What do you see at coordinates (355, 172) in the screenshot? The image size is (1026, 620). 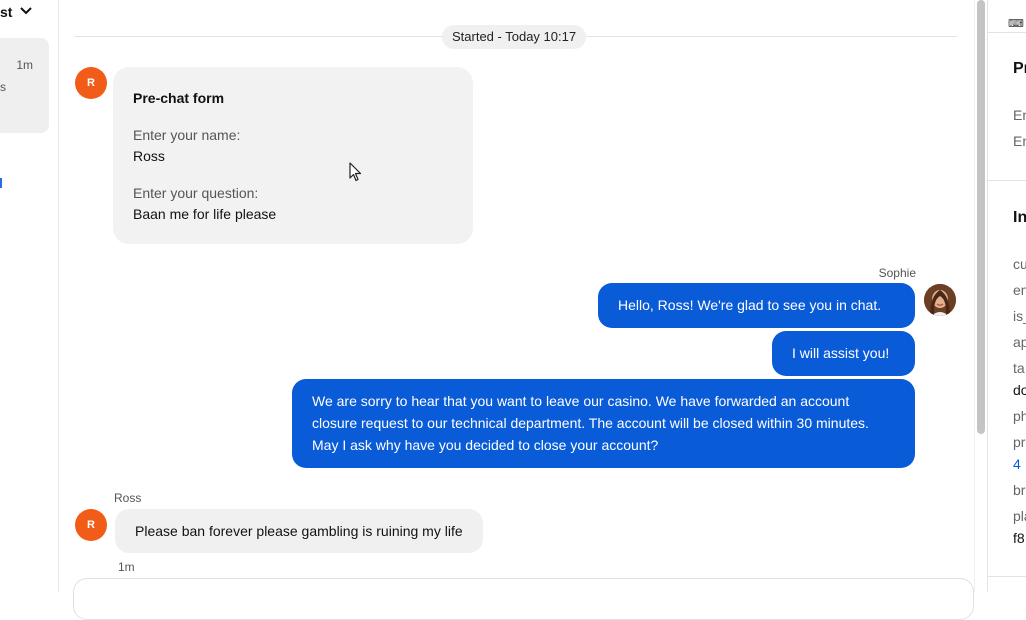 I see `mouse-cursor-icon` at bounding box center [355, 172].